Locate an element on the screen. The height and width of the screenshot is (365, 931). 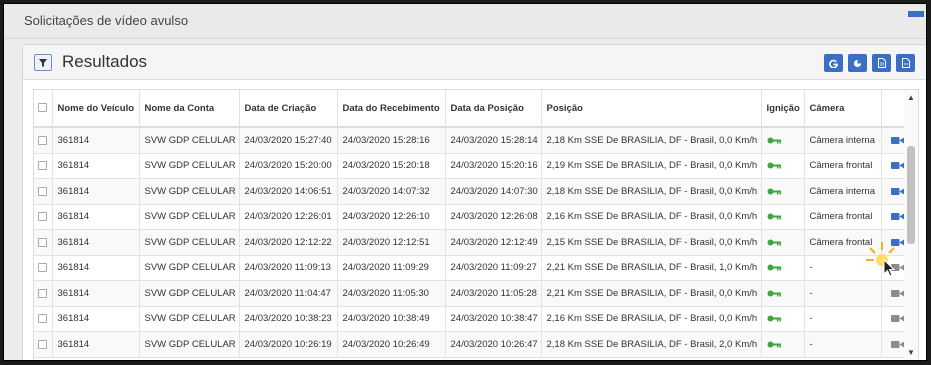
cell-camera: Câmera frontal is located at coordinates (843, 217).